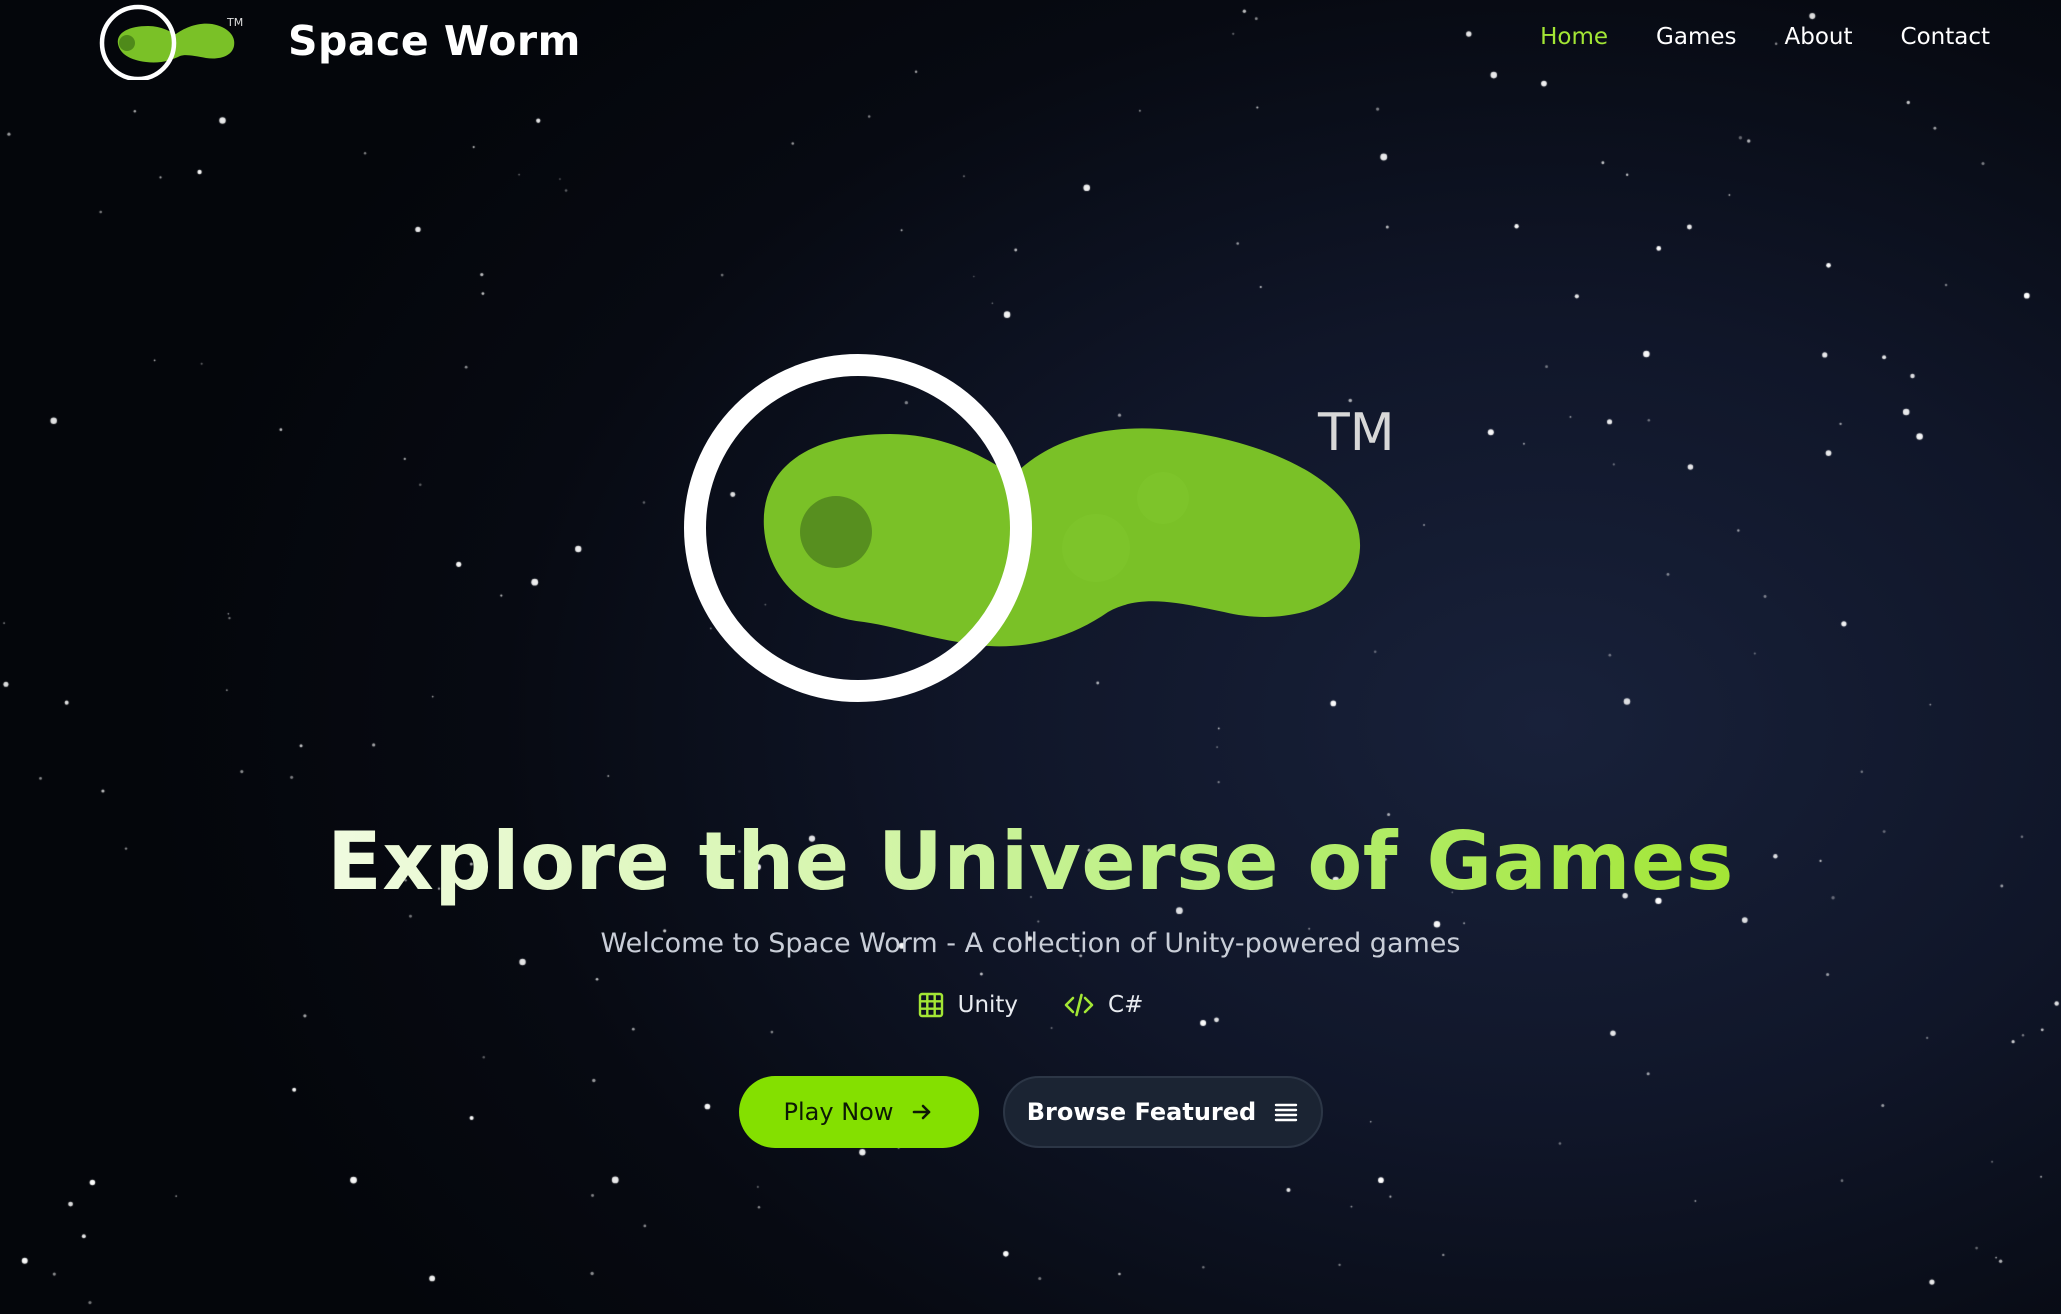 Image resolution: width=2061 pixels, height=1314 pixels. I want to click on grid-icon, so click(930, 1005).